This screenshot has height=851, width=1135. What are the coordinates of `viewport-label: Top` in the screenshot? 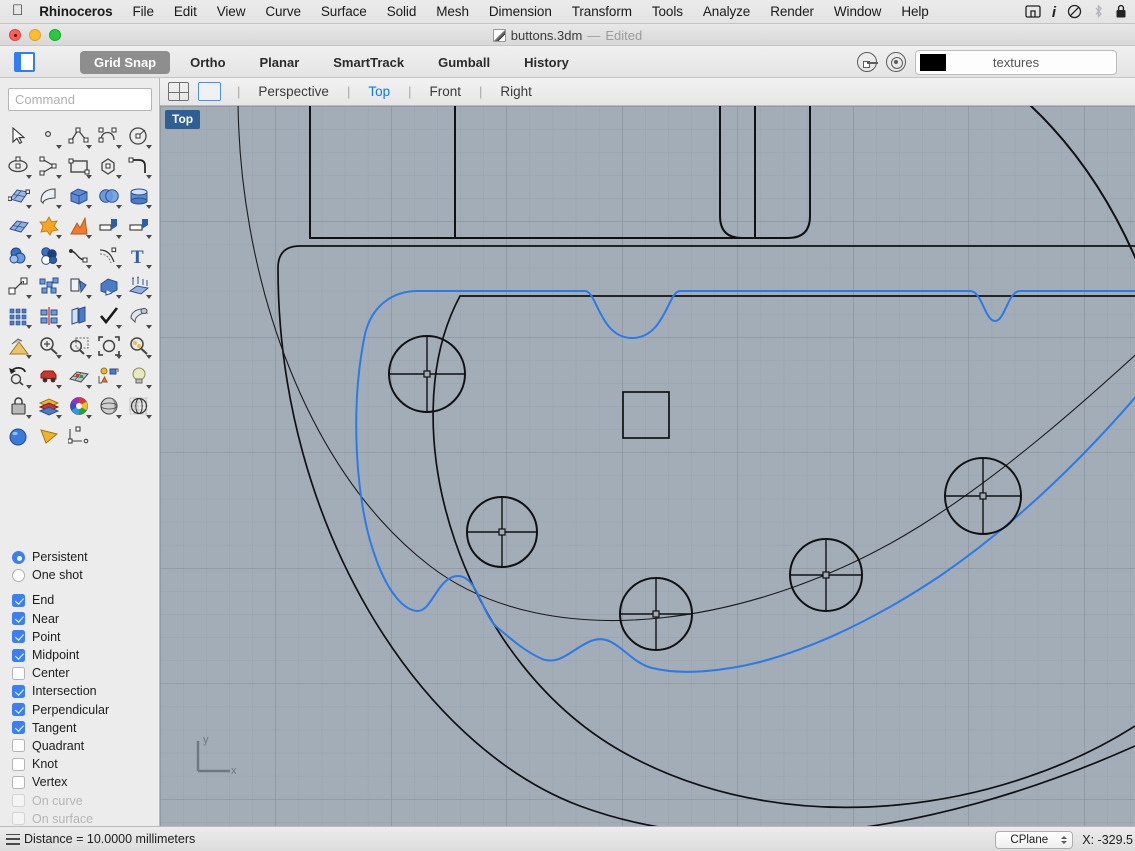 It's located at (183, 119).